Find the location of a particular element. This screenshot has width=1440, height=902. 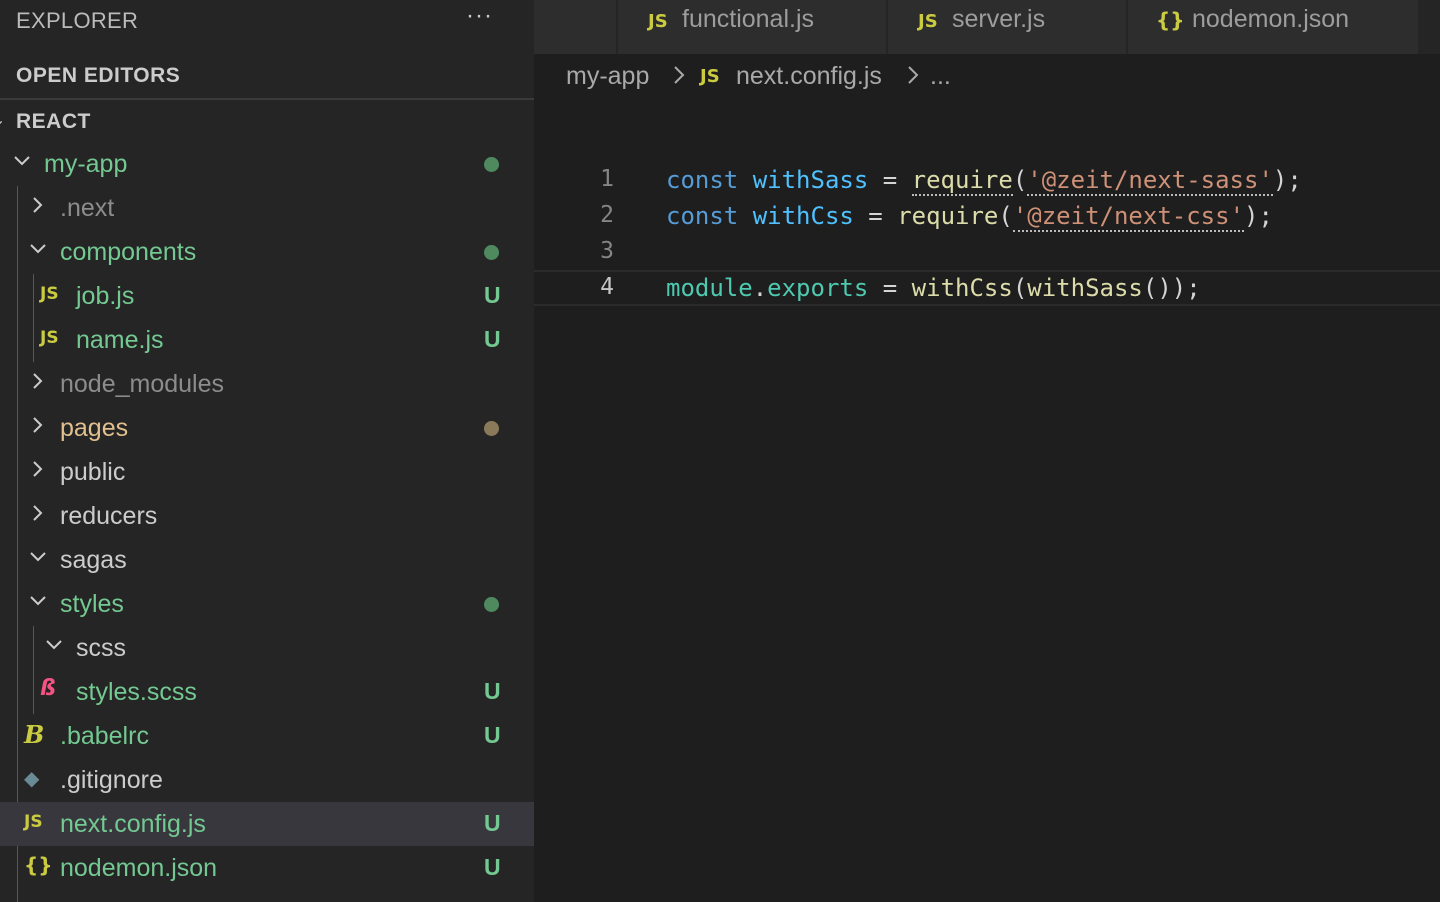

tree-item-label: components is located at coordinates (128, 252).